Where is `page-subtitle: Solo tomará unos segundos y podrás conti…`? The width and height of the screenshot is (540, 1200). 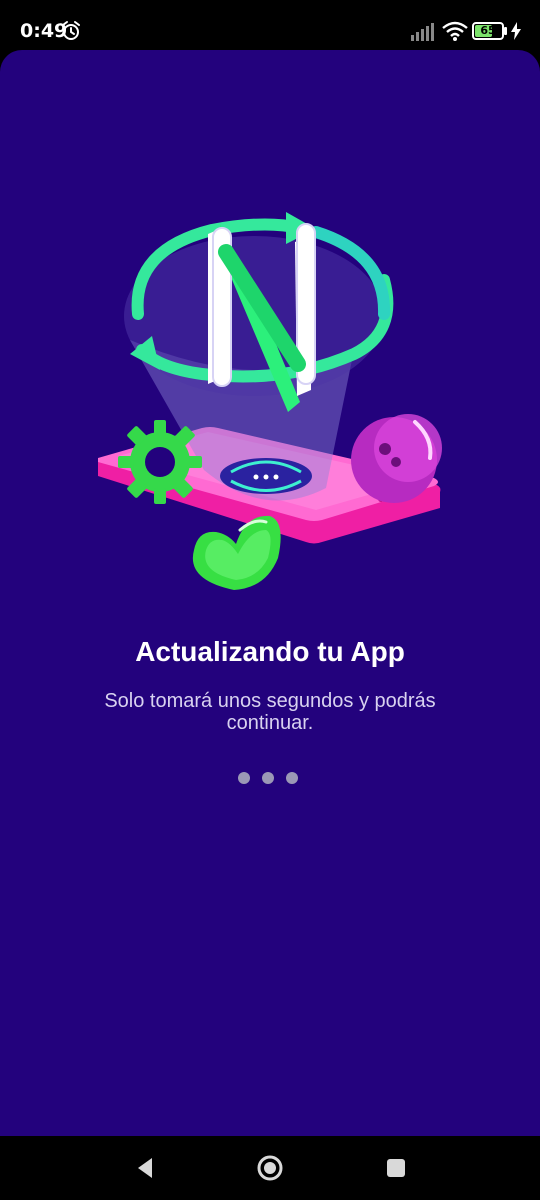
page-subtitle: Solo tomará unos segundos y podrás conti… is located at coordinates (270, 712).